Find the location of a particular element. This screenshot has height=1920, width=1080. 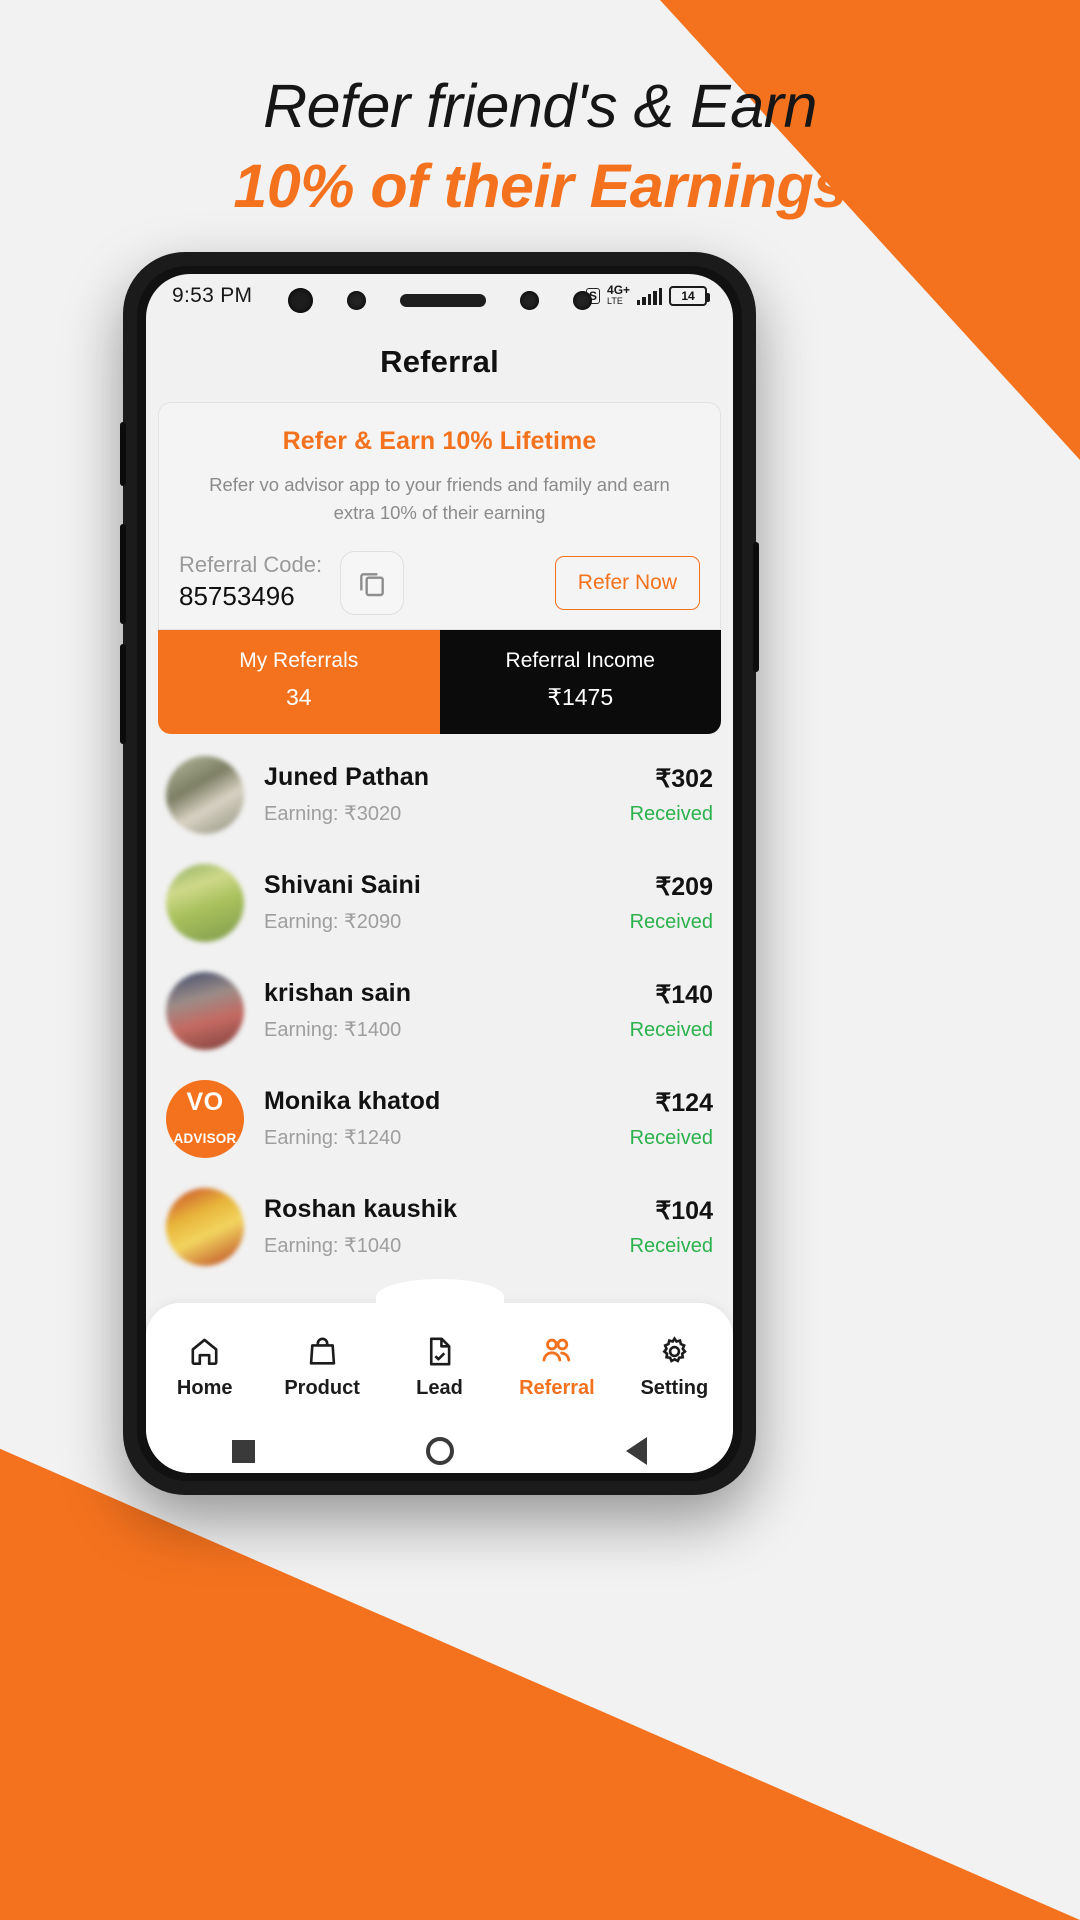

my-referrals-count: 34 is located at coordinates (298, 696).